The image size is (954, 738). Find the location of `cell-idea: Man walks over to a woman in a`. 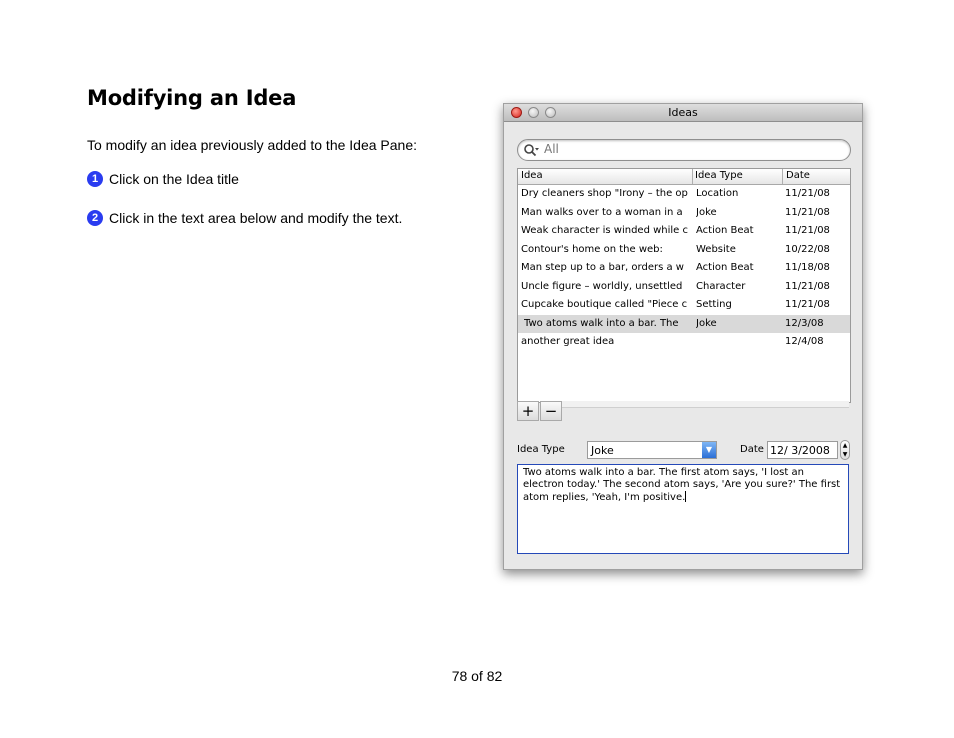

cell-idea: Man walks over to a woman in a is located at coordinates (602, 212).